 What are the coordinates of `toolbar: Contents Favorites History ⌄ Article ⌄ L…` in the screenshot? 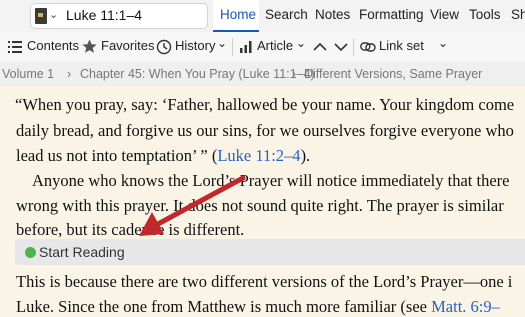 It's located at (262, 47).